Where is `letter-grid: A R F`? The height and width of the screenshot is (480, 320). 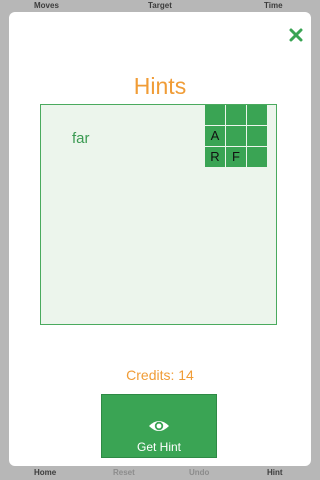 letter-grid: A R F is located at coordinates (236, 136).